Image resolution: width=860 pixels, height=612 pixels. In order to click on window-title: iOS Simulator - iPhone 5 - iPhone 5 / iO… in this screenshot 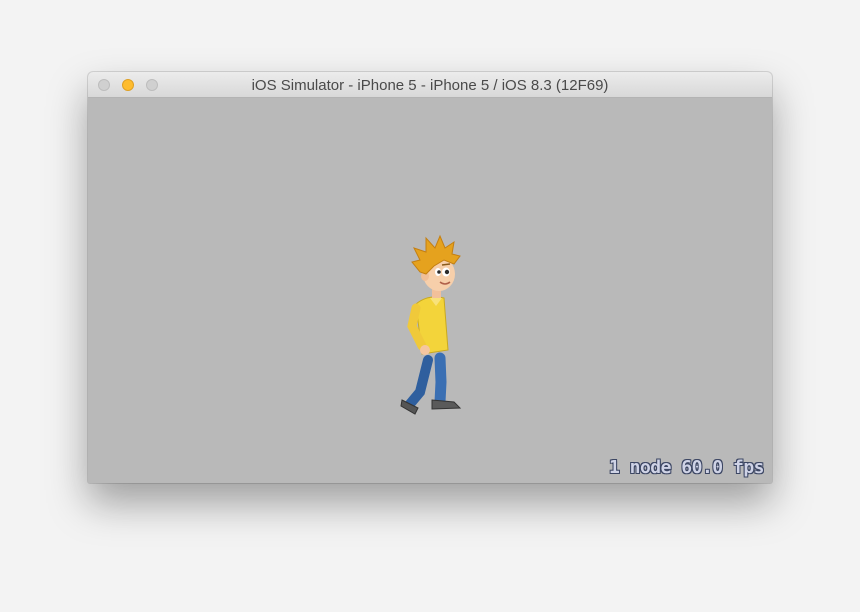, I will do `click(430, 85)`.